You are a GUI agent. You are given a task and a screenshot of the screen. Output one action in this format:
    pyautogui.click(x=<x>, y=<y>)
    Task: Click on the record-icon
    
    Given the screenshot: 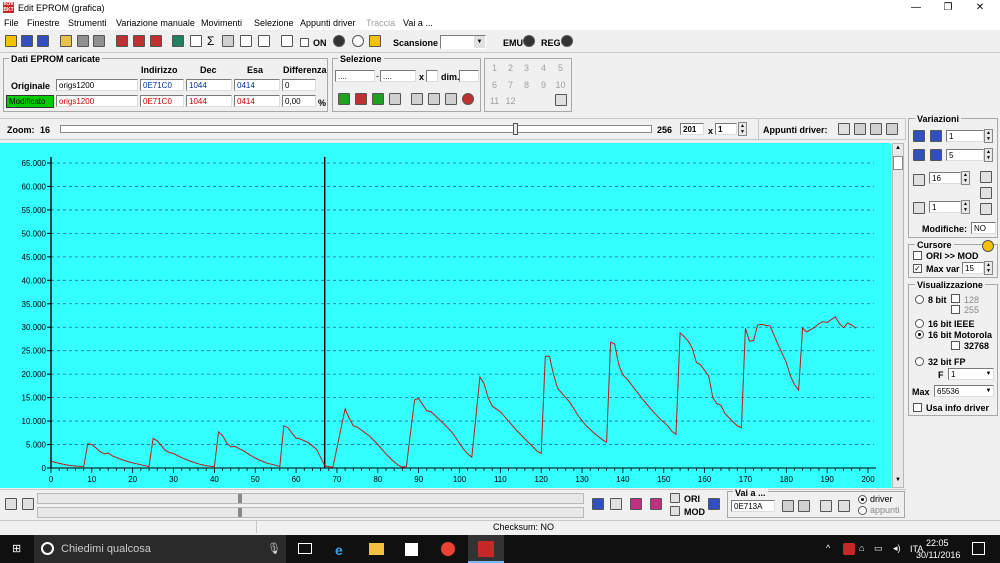 What is the action you would take?
    pyautogui.click(x=339, y=41)
    